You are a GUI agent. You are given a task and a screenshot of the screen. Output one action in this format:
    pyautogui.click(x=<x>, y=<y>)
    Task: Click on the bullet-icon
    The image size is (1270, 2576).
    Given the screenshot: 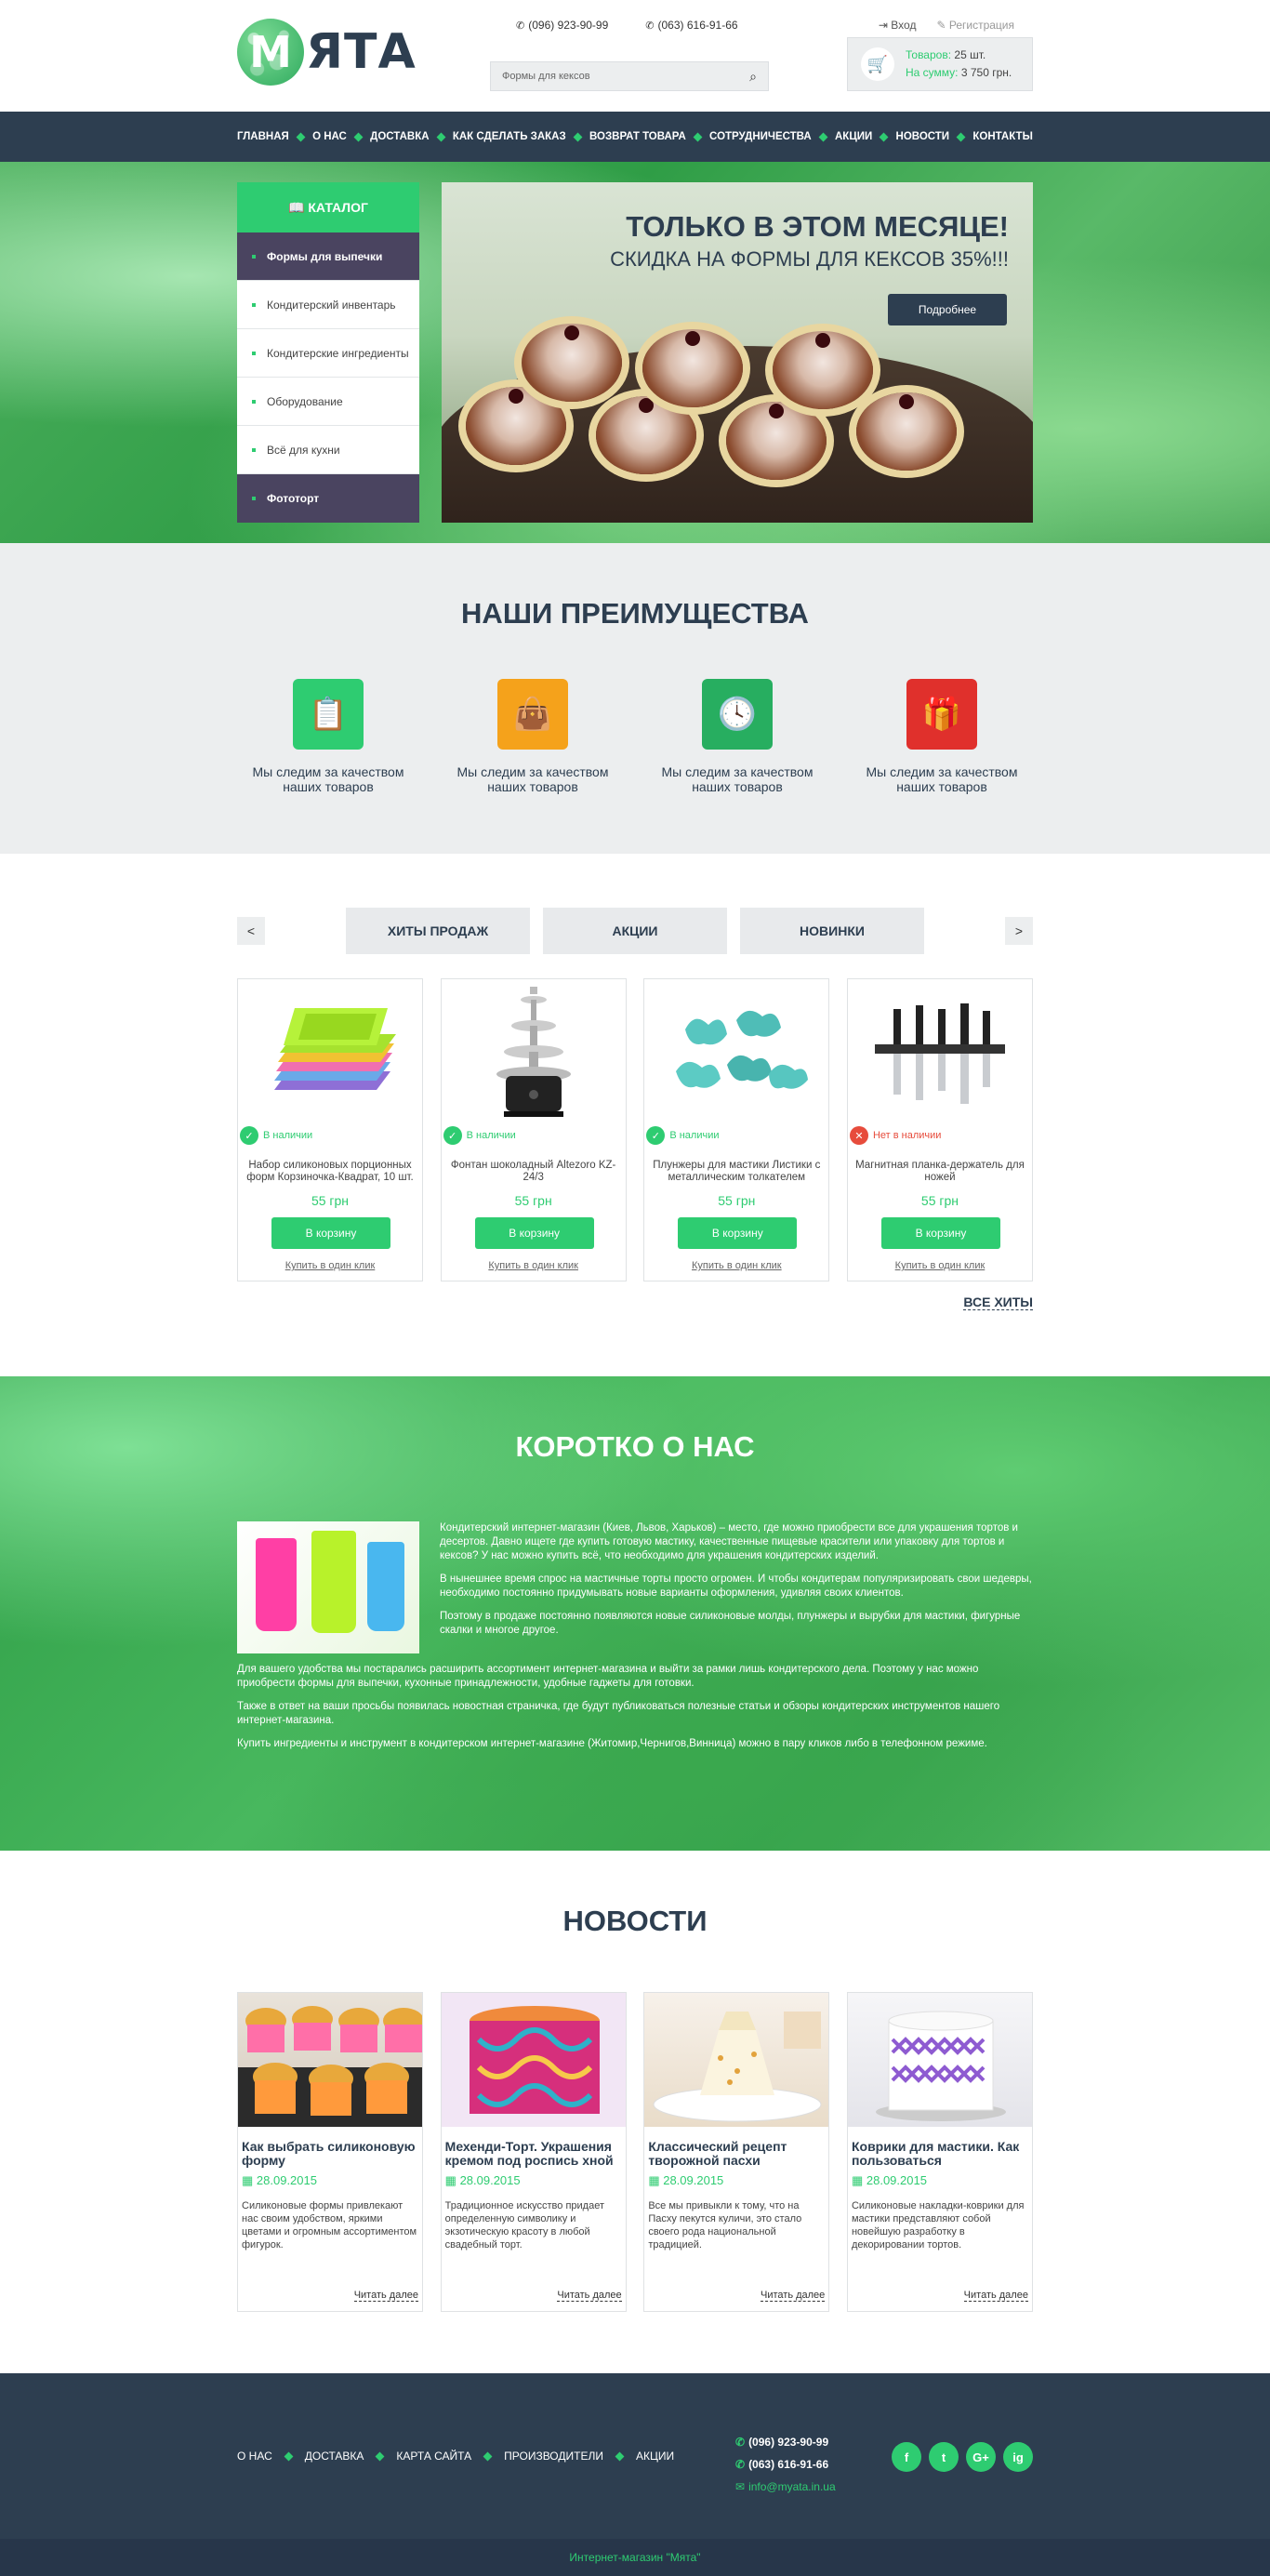 What is the action you would take?
    pyautogui.click(x=254, y=449)
    